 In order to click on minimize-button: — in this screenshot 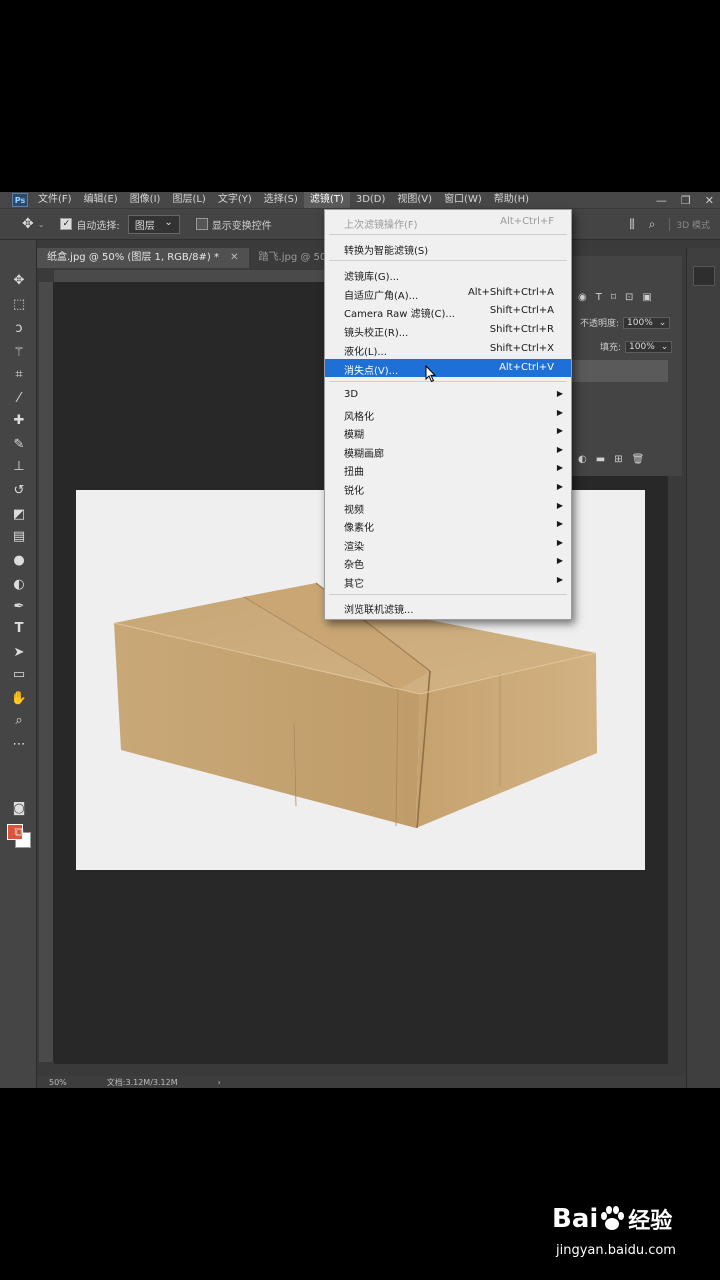, I will do `click(661, 200)`.